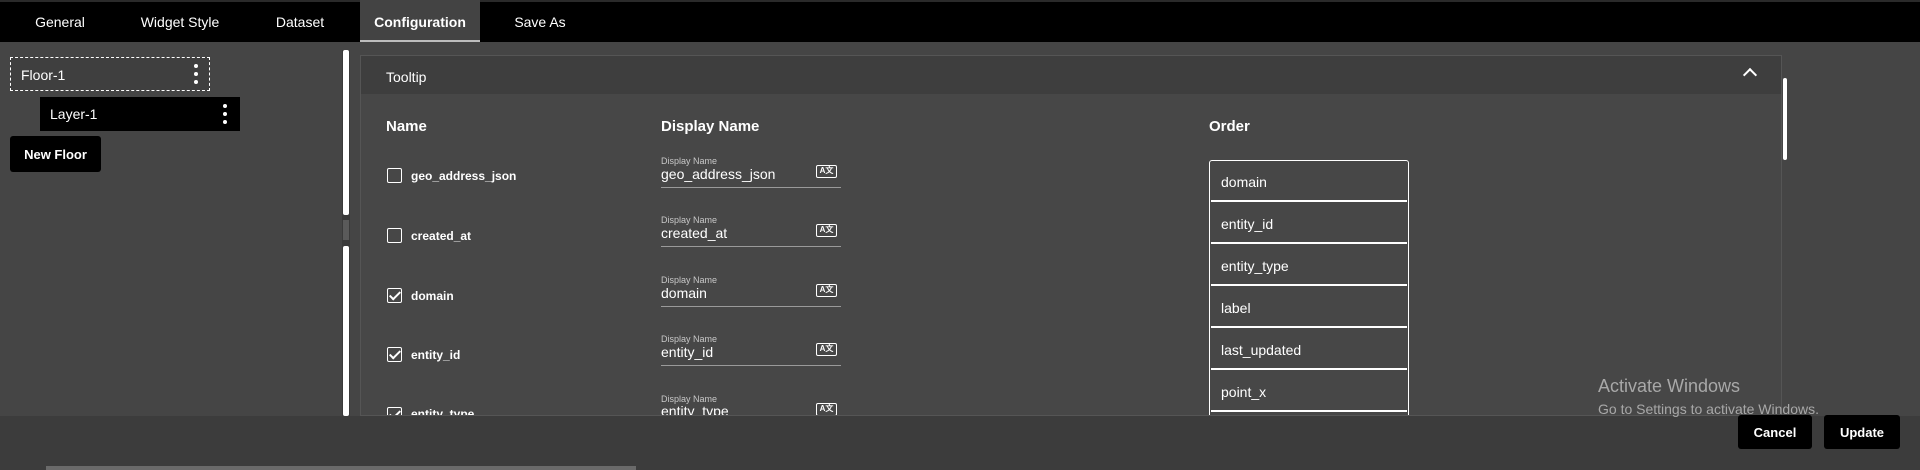  Describe the element at coordinates (1775, 432) in the screenshot. I see `cancel-button: Cancel` at that location.